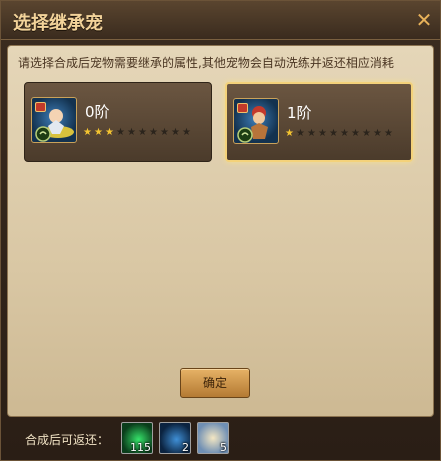 The image size is (441, 461). What do you see at coordinates (54, 120) in the screenshot?
I see `pet-portrait-blue-icon` at bounding box center [54, 120].